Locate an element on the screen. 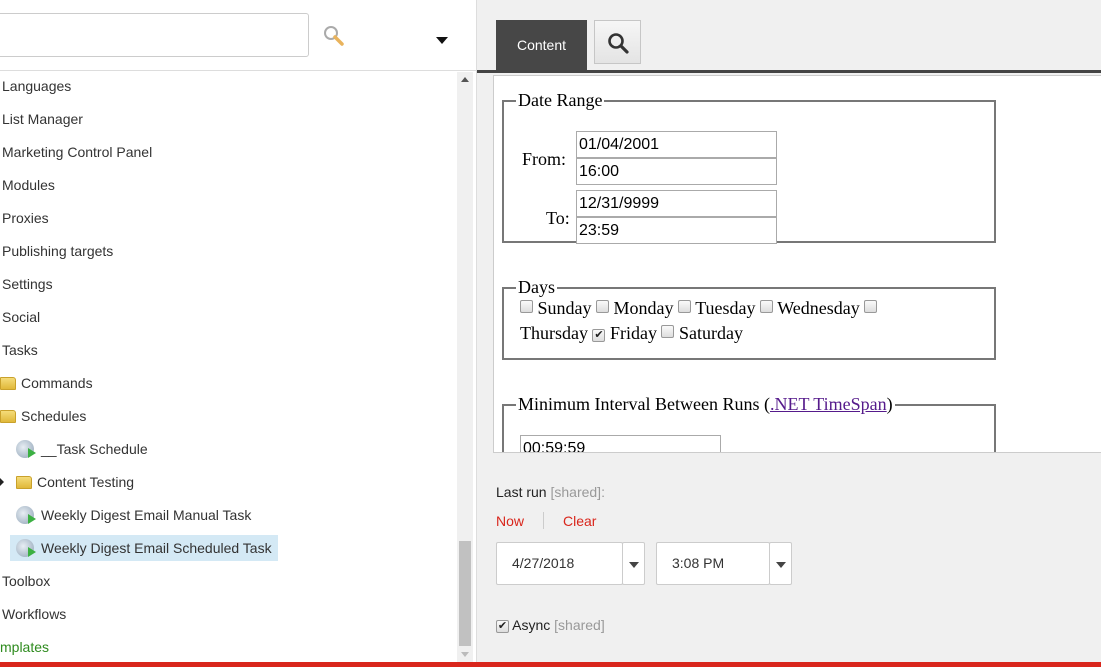  tree-search-input is located at coordinates (154, 35).